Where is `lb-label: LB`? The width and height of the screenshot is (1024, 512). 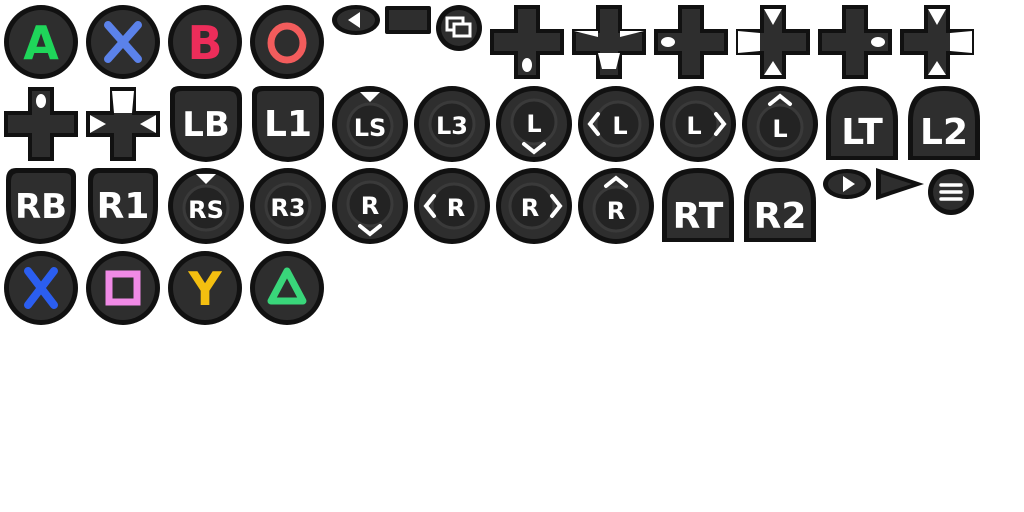
lb-label: LB is located at coordinates (206, 125).